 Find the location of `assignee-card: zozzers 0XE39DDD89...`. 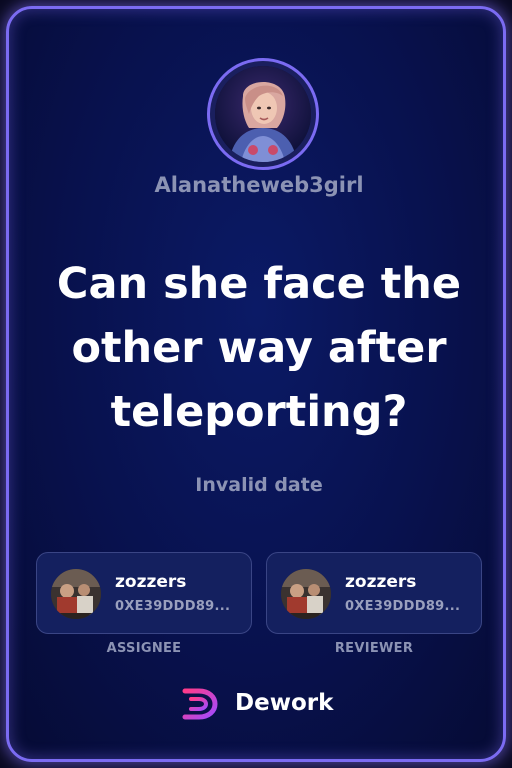

assignee-card: zozzers 0XE39DDD89... is located at coordinates (144, 593).